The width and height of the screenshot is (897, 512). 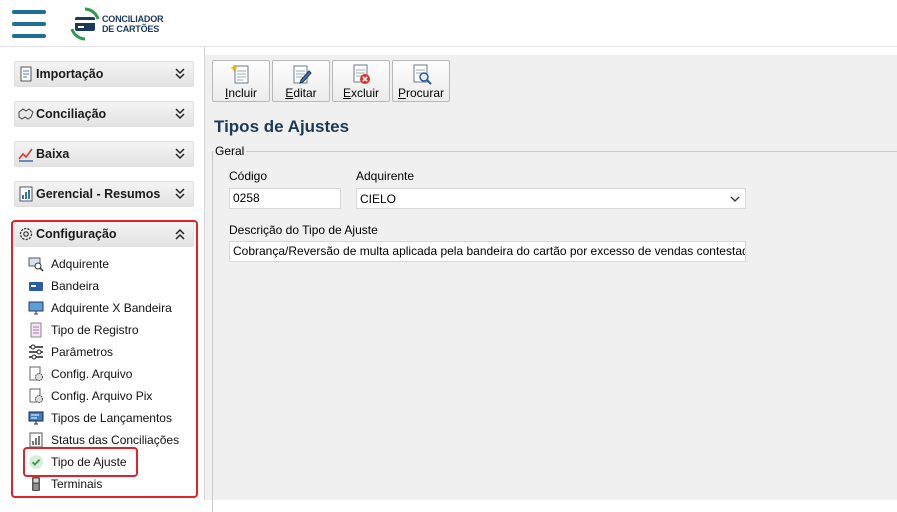 I want to click on card-flag-icon, so click(x=36, y=286).